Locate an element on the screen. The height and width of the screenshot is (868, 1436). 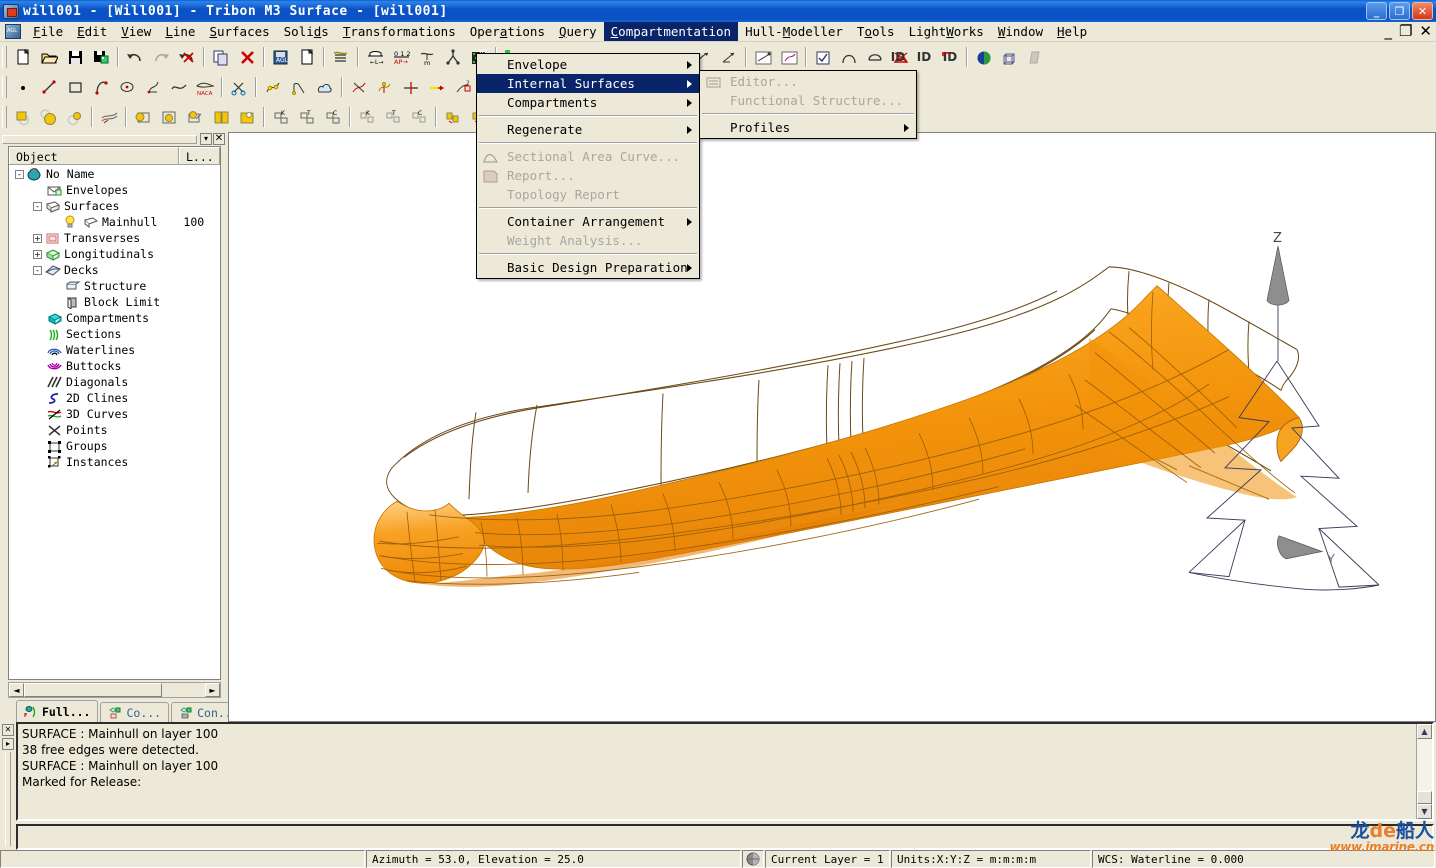
patch-c-icon: C is located at coordinates (419, 117).